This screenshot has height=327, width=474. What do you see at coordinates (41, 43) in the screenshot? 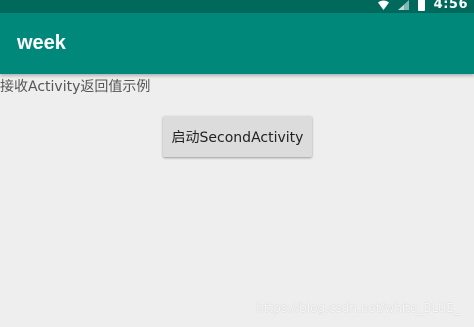
I see `app-title: week` at bounding box center [41, 43].